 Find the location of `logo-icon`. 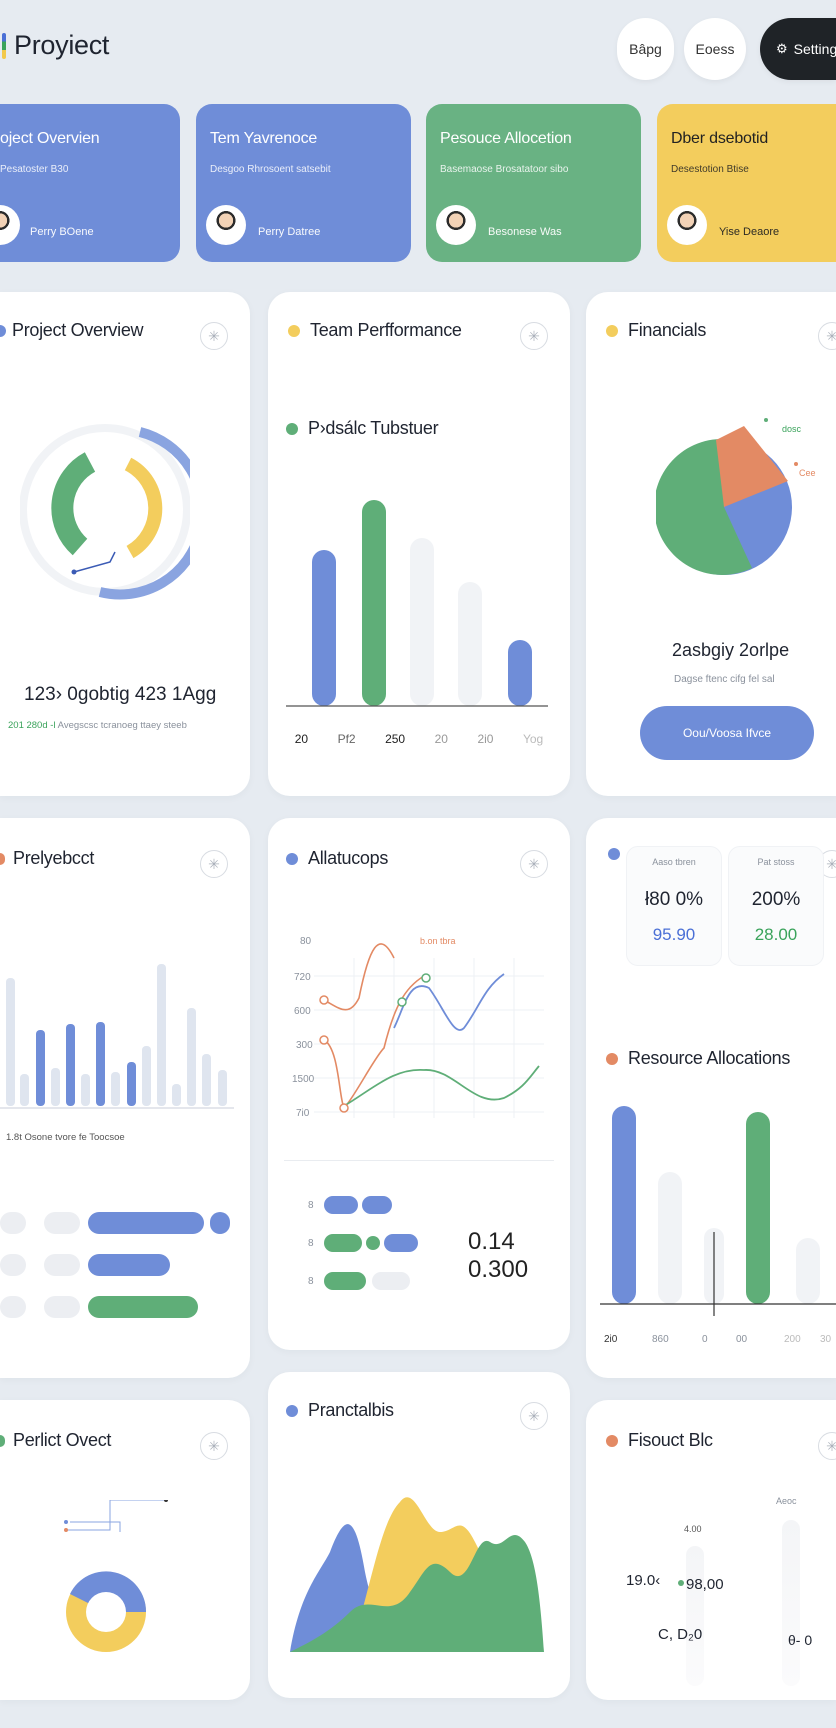

logo-icon is located at coordinates (4, 45).